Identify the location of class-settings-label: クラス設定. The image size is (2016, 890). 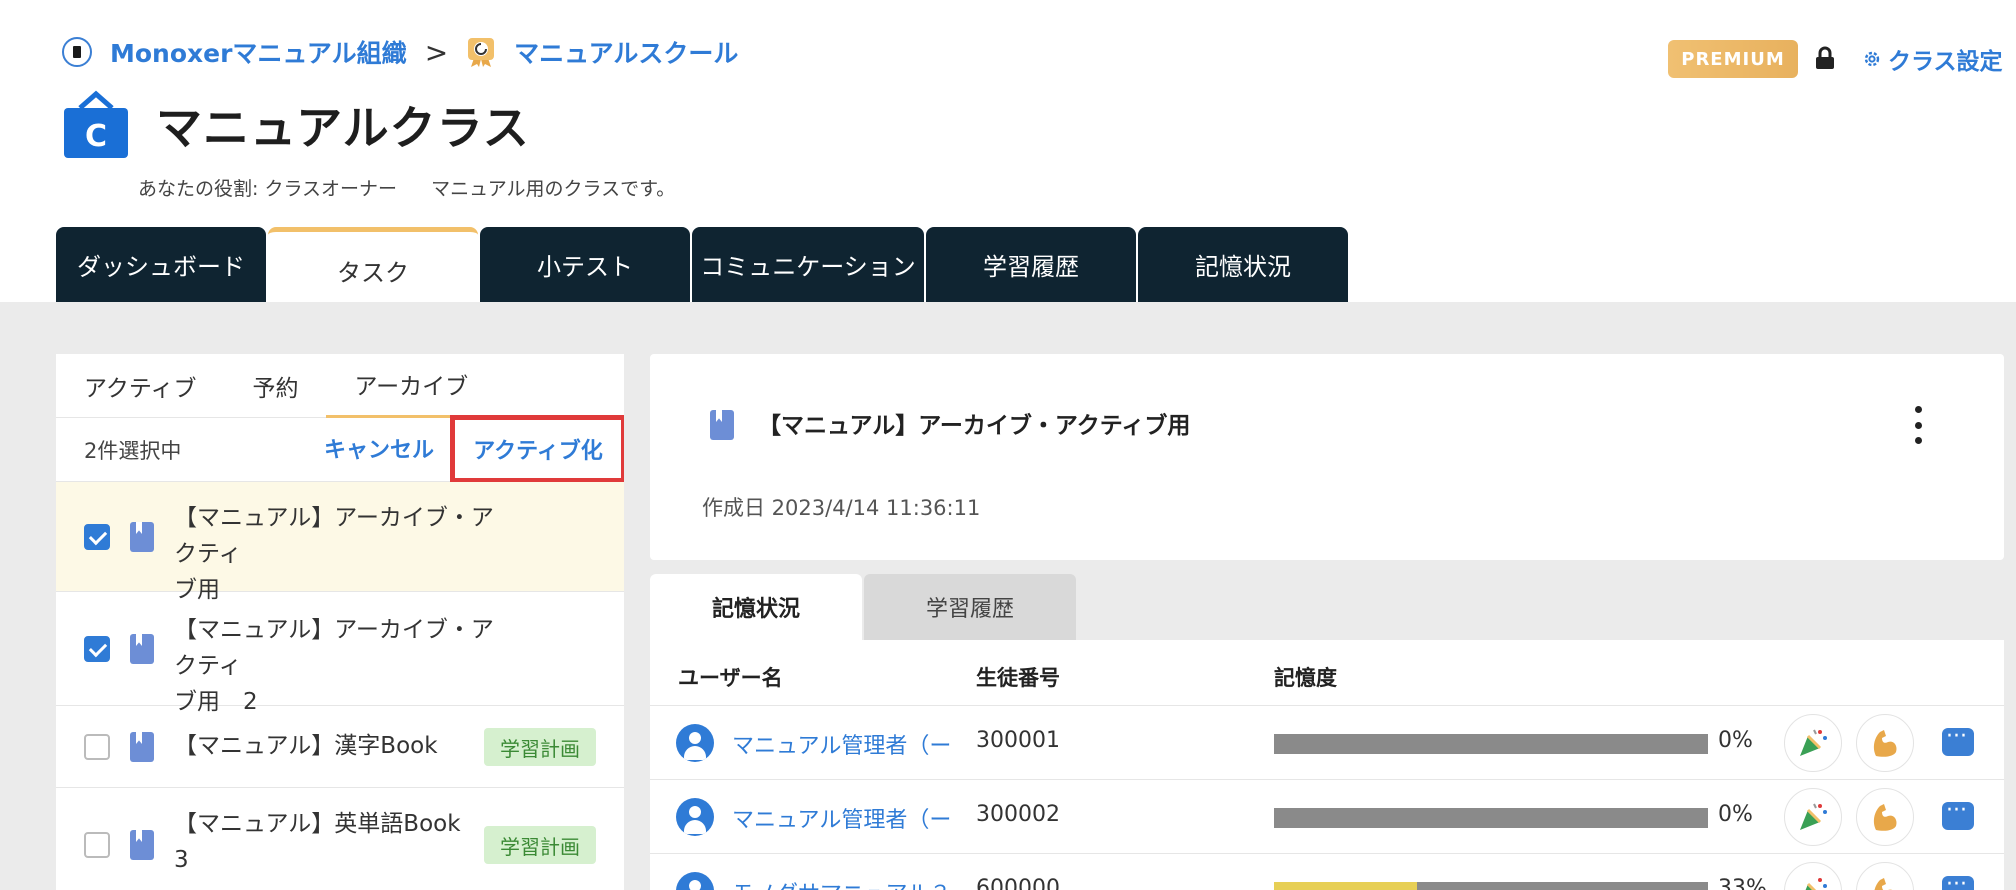
(1945, 62).